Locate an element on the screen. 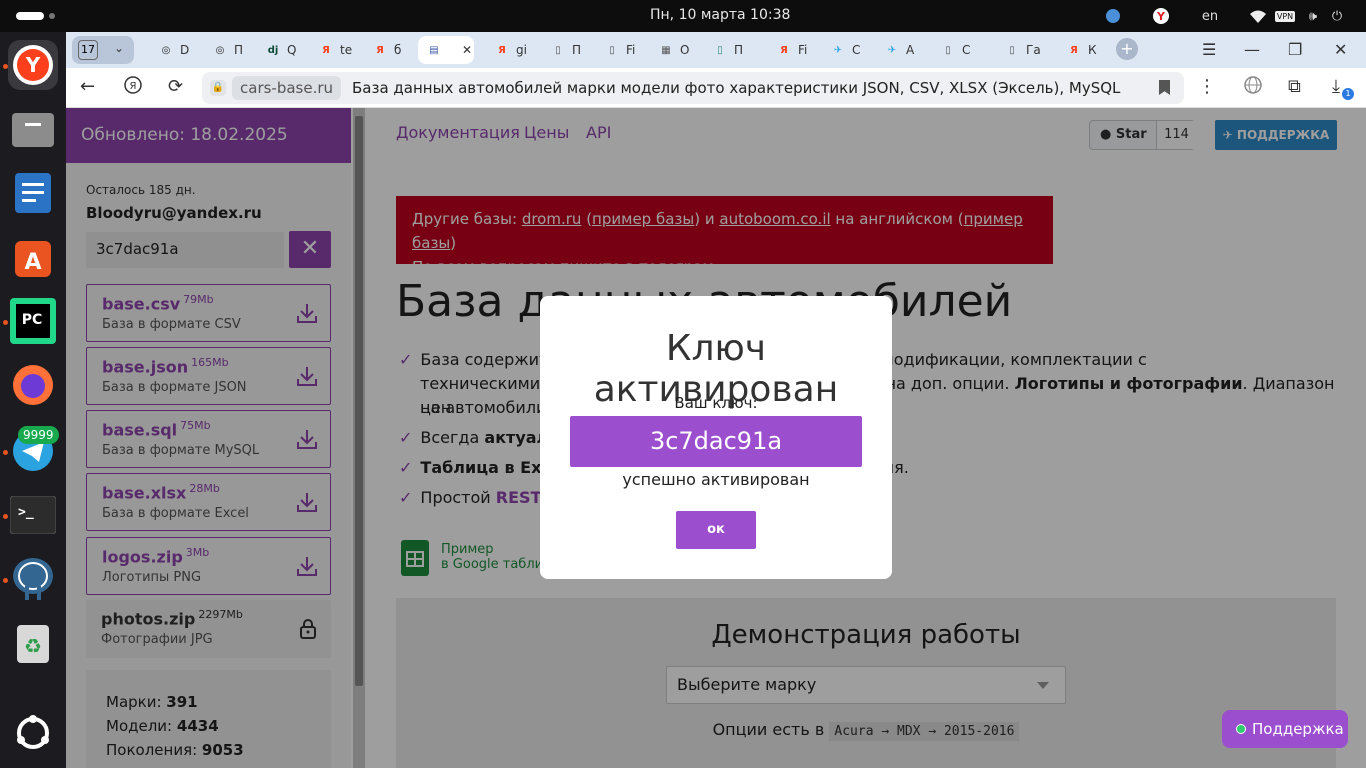 Image resolution: width=1366 pixels, height=768 pixels. browser-tab: ✈ С is located at coordinates (846, 50).